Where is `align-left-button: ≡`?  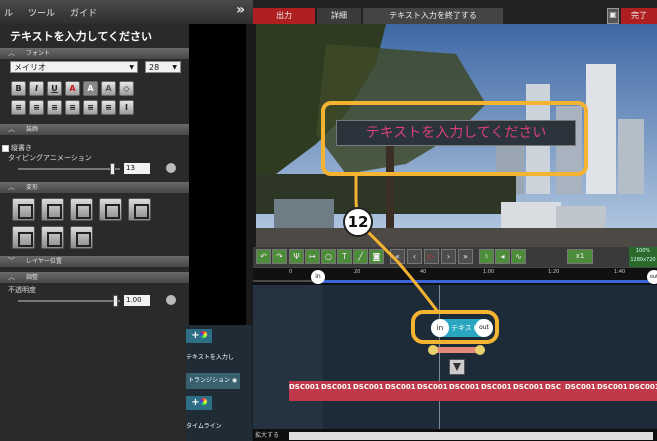 align-left-button: ≡ is located at coordinates (18, 107).